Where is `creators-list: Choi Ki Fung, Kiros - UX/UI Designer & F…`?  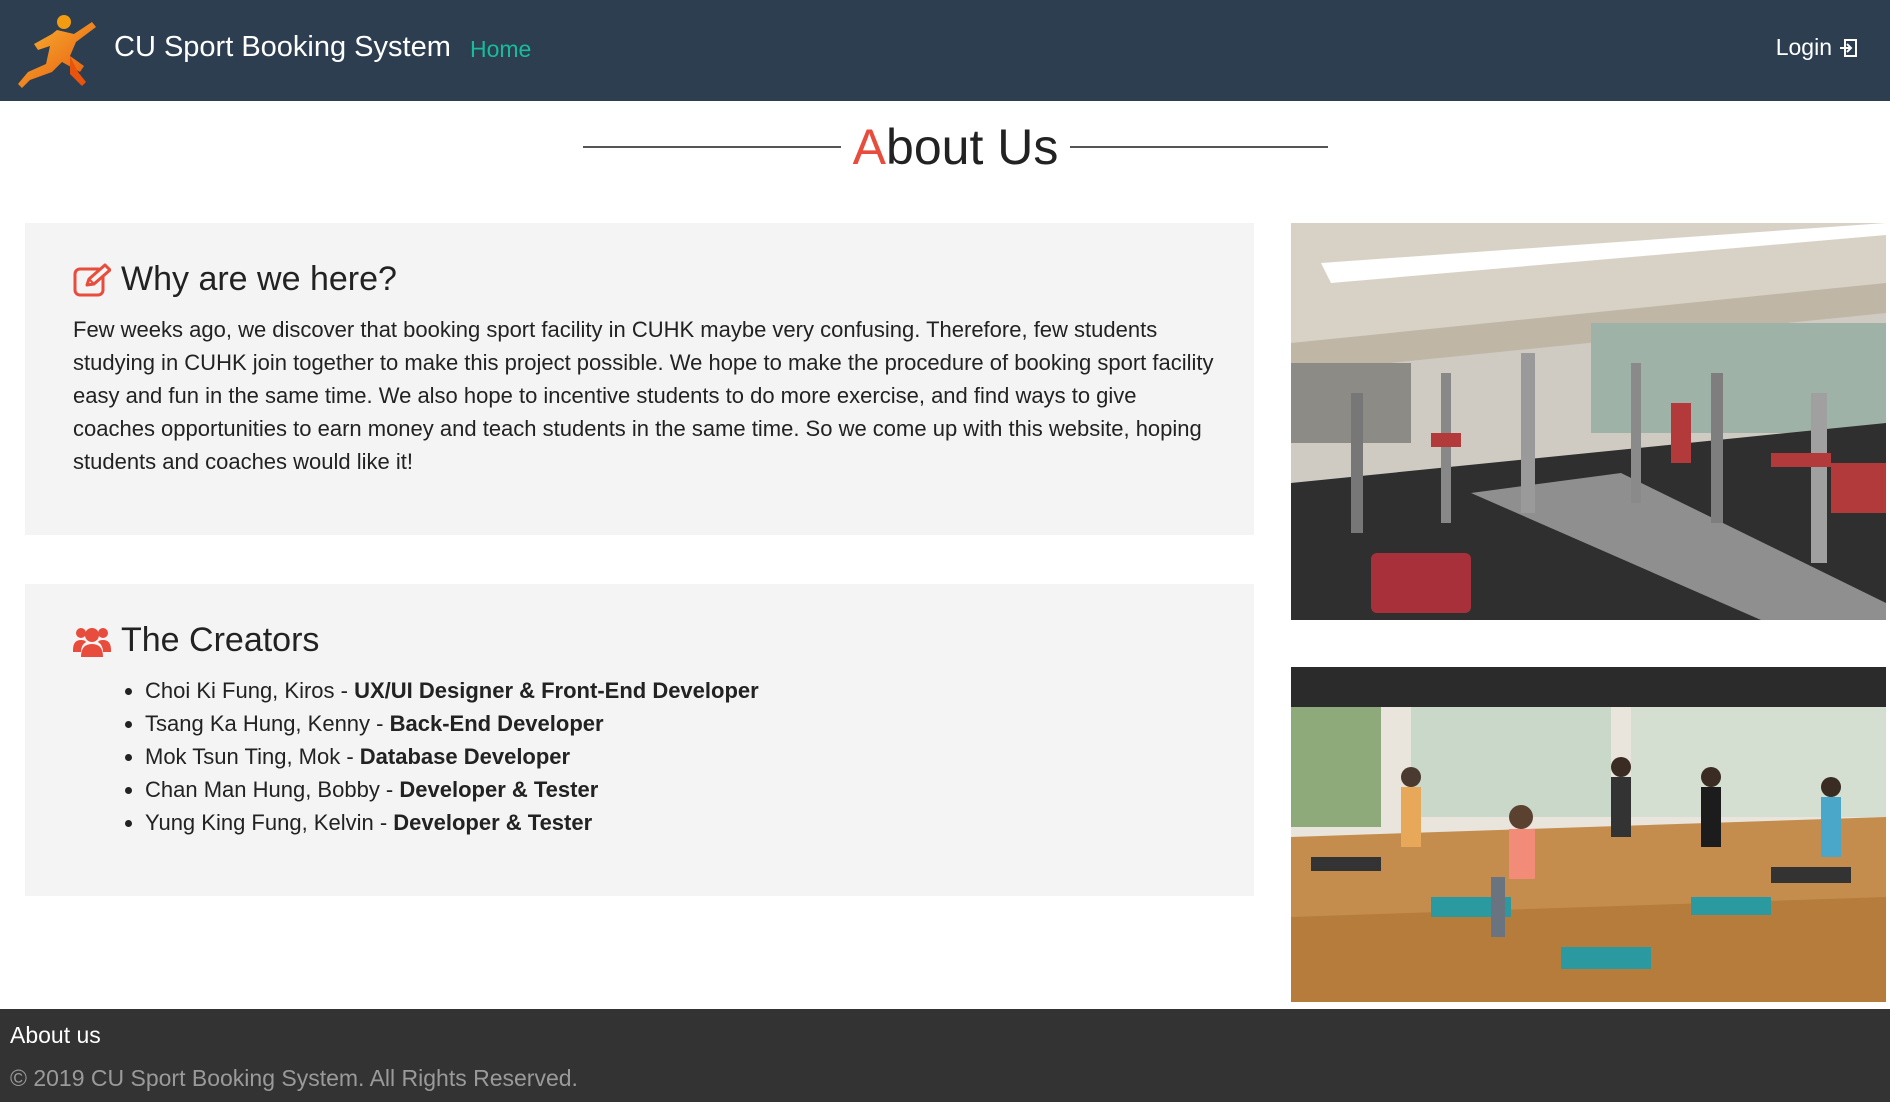 creators-list: Choi Ki Fung, Kiros - UX/UI Designer & F… is located at coordinates (452, 756).